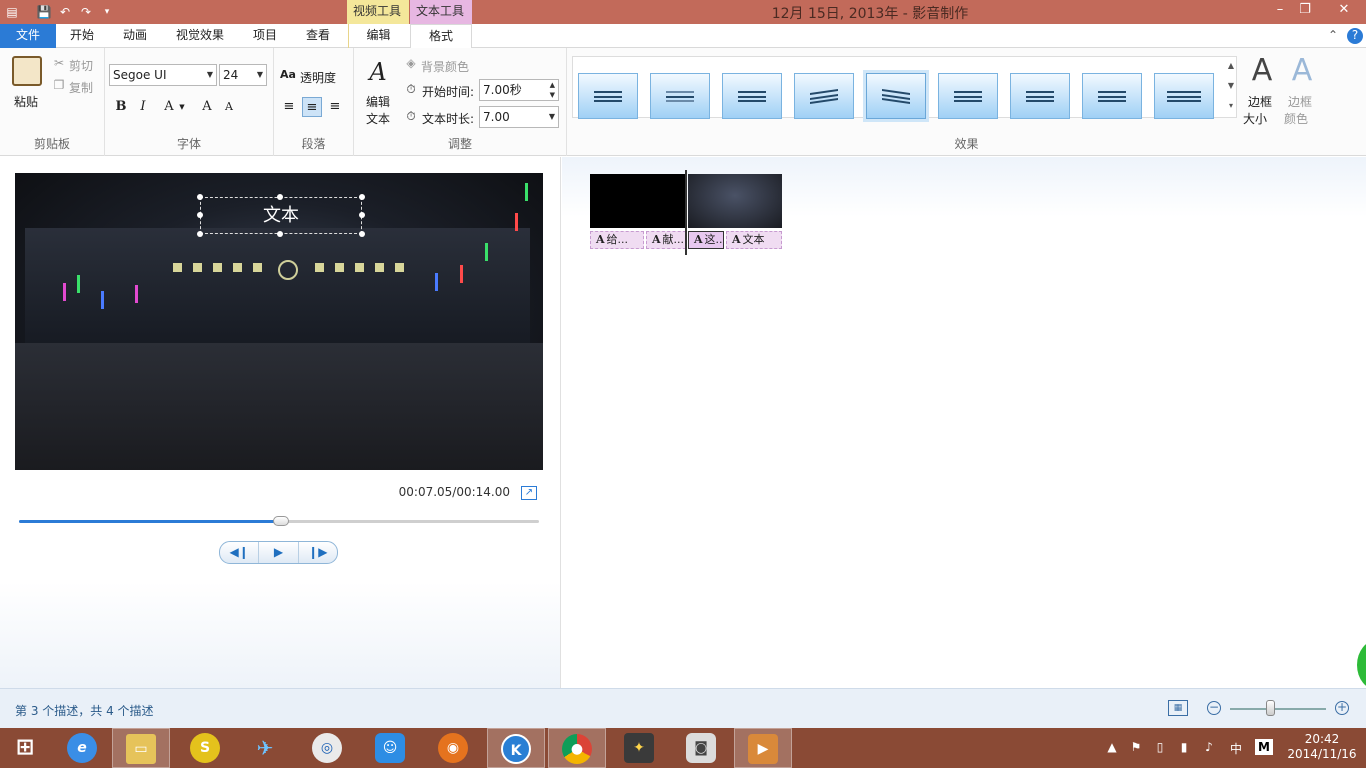 This screenshot has width=1366, height=768. What do you see at coordinates (1361, 665) in the screenshot?
I see `floating-widget` at bounding box center [1361, 665].